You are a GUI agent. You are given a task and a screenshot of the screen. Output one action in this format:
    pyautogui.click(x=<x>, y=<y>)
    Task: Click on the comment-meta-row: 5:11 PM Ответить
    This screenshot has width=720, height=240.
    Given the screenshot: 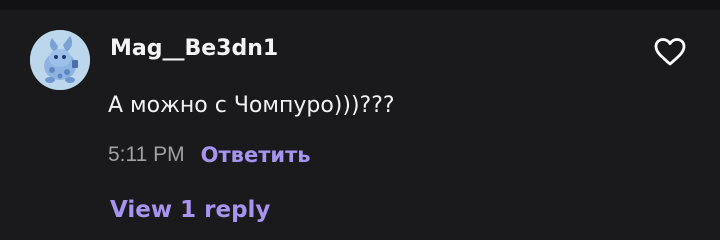 What is the action you would take?
    pyautogui.click(x=209, y=155)
    